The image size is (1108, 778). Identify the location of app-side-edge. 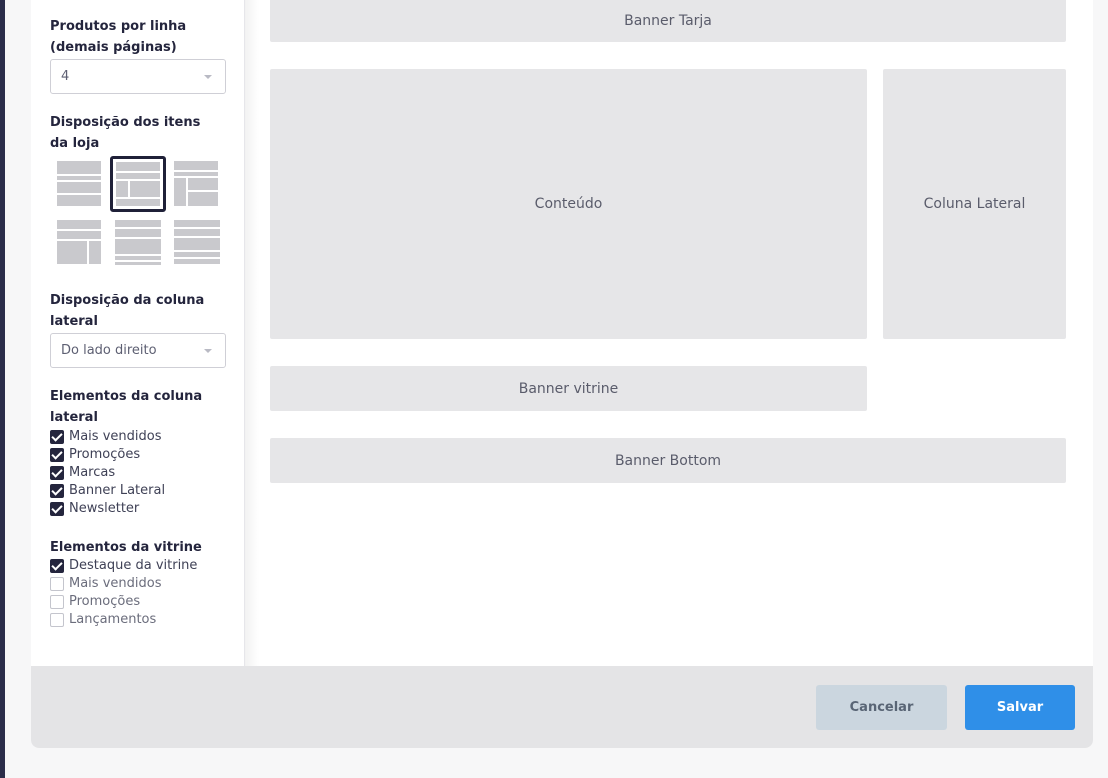
(2, 389).